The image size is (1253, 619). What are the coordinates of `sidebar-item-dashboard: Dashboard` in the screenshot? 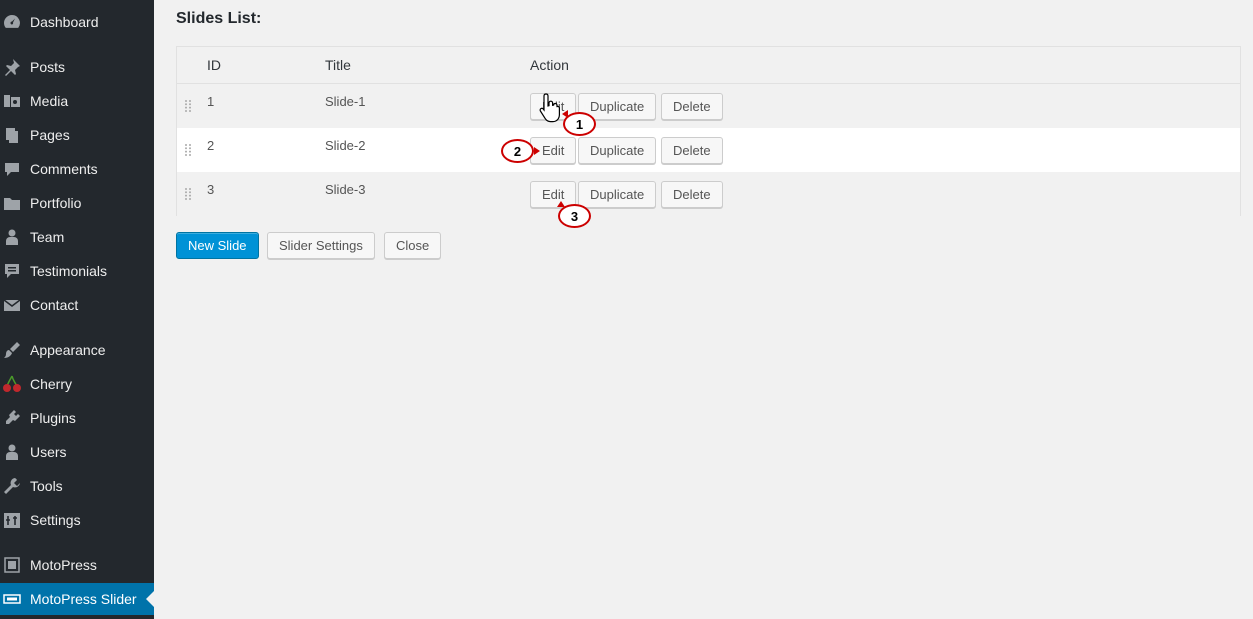 It's located at (77, 22).